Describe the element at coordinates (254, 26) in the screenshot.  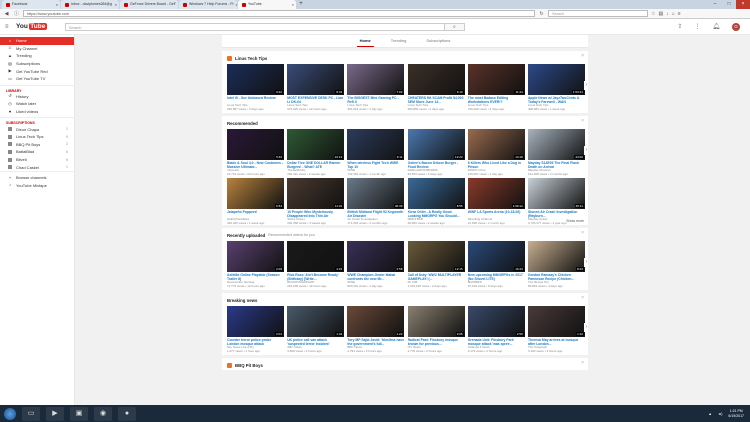
I see `search-input: Search` at that location.